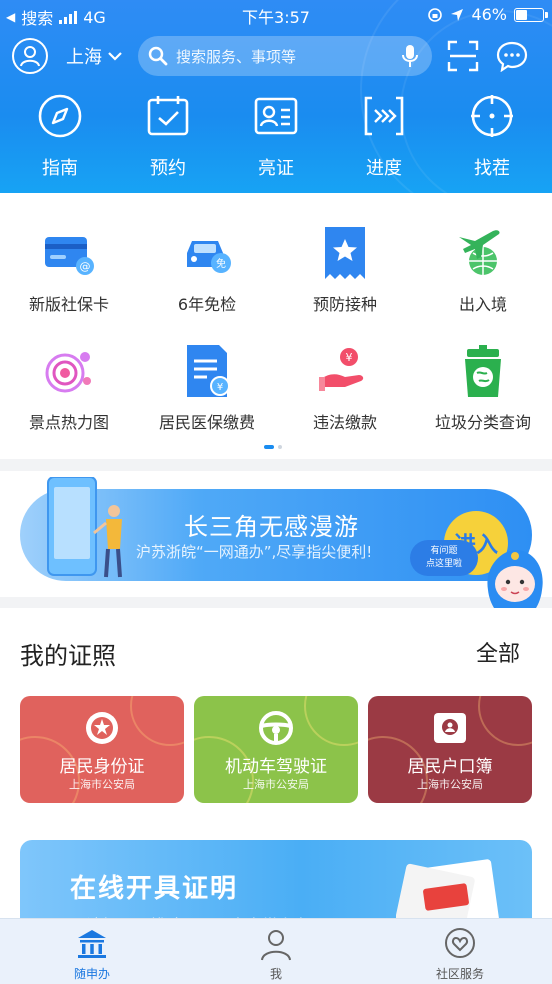  Describe the element at coordinates (492, 116) in the screenshot. I see `crosshair-icon` at that location.